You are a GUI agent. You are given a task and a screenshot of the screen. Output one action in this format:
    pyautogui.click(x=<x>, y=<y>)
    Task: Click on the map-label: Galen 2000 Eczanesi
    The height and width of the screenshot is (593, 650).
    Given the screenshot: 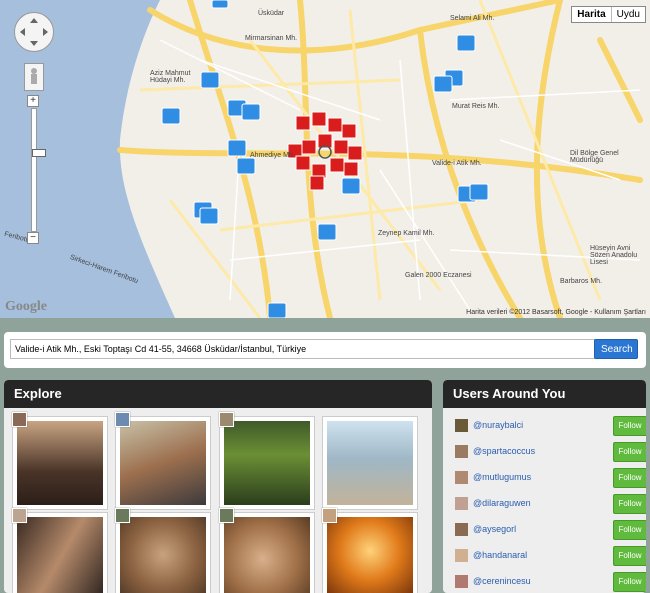 What is the action you would take?
    pyautogui.click(x=438, y=275)
    